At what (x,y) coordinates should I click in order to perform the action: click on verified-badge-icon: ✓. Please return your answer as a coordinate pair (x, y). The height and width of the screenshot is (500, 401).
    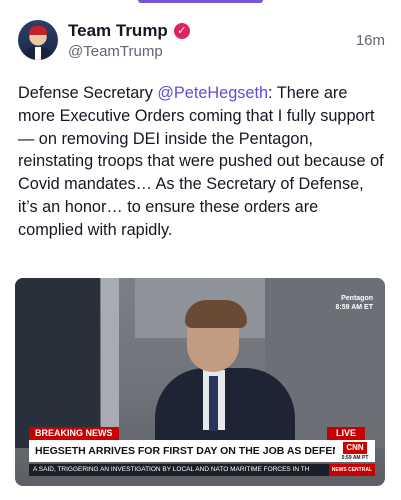
    Looking at the image, I should click on (181, 31).